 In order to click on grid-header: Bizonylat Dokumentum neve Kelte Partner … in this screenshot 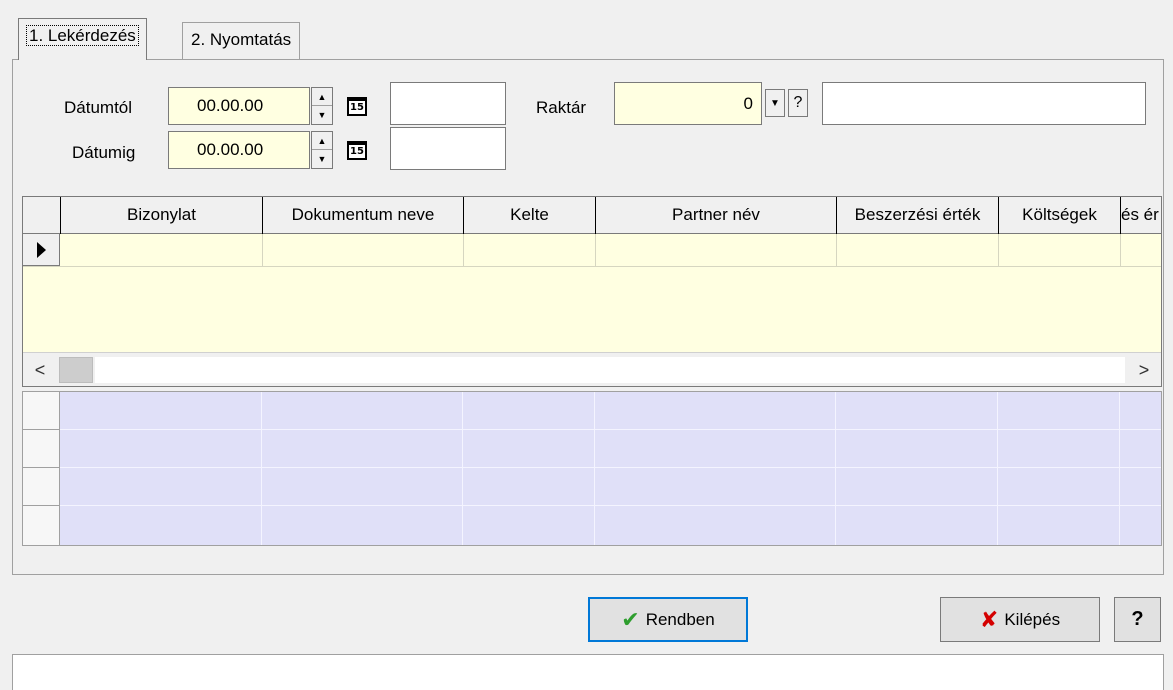, I will do `click(592, 215)`.